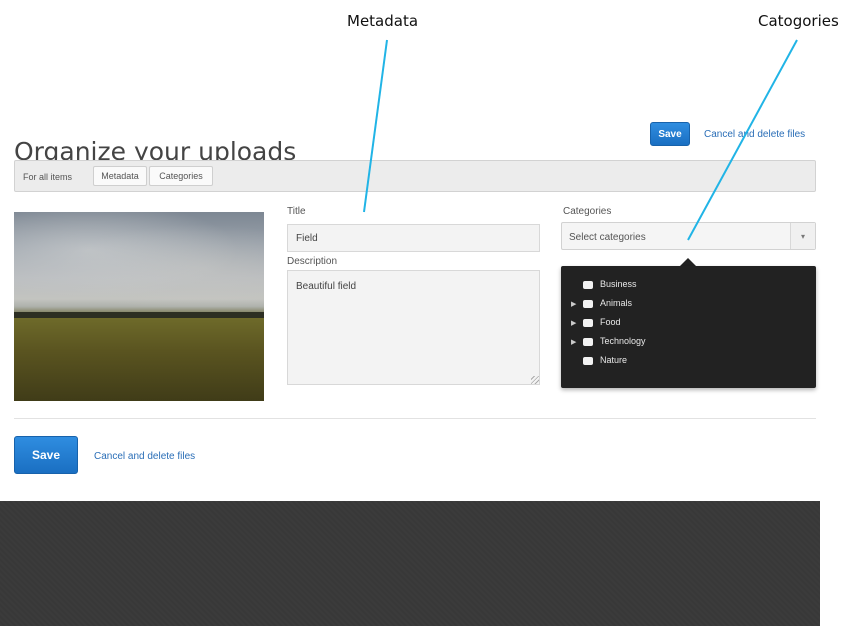 The height and width of the screenshot is (626, 864). Describe the element at coordinates (688, 306) in the screenshot. I see `category-option-animals: ▶ Animals` at that location.